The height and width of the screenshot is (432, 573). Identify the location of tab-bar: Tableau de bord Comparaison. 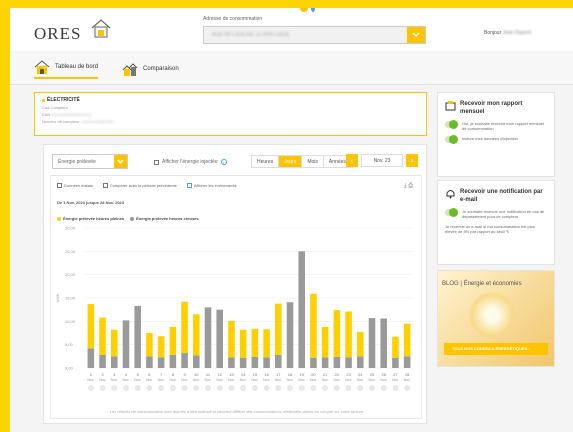
(291, 68).